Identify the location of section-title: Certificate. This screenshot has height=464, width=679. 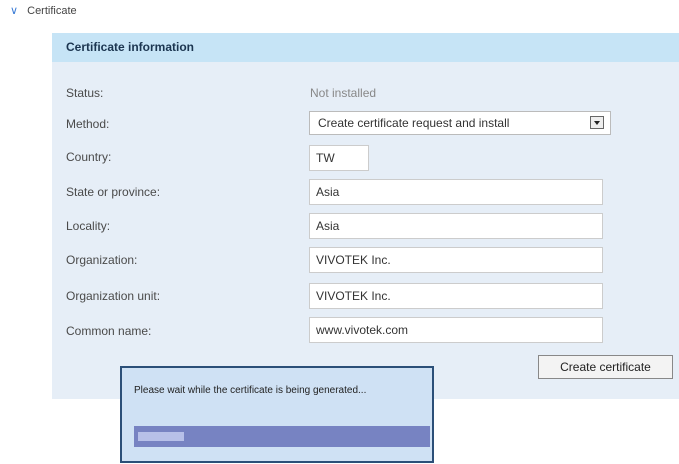
(52, 11).